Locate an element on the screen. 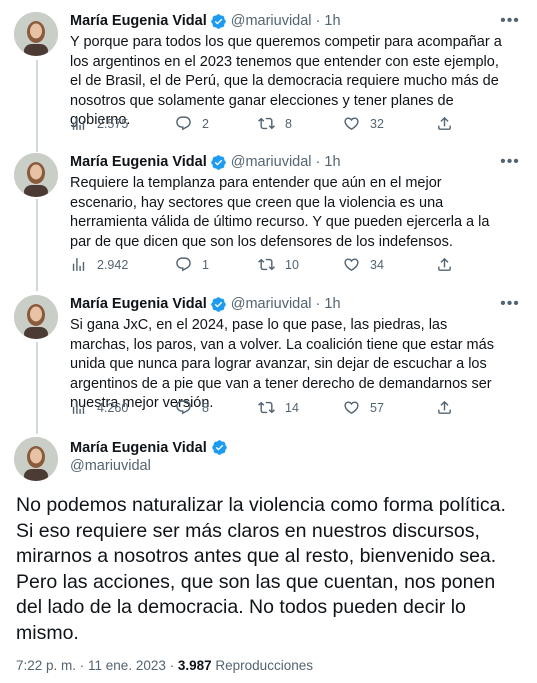 The width and height of the screenshot is (537, 683). reply-count: 8 is located at coordinates (205, 407).